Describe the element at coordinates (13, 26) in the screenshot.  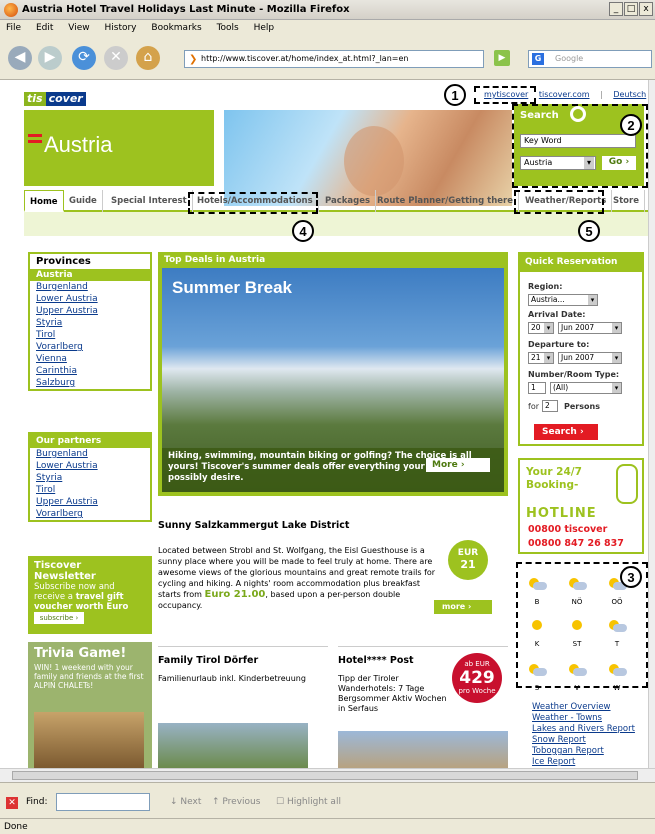
I see `menu-file: File` at that location.